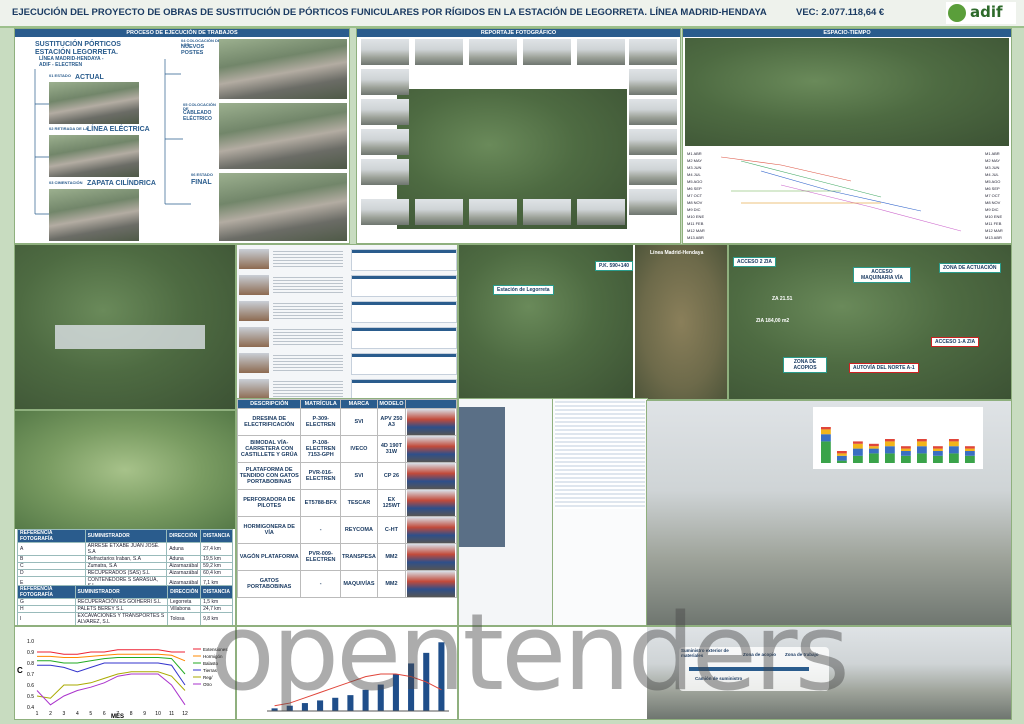  Describe the element at coordinates (320, 503) in the screenshot. I see `table-cell: ET5788-BFX` at that location.